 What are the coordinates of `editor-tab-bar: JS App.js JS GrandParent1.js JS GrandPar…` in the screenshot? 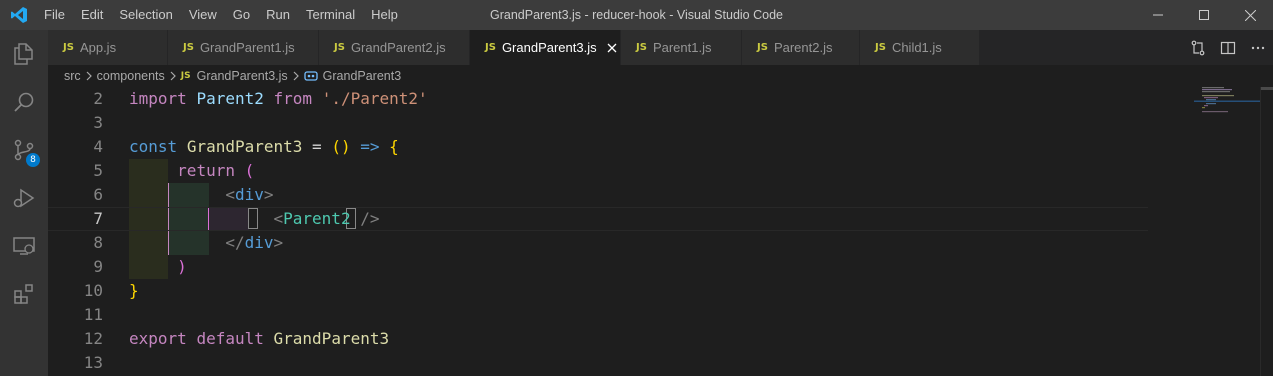 It's located at (660, 47).